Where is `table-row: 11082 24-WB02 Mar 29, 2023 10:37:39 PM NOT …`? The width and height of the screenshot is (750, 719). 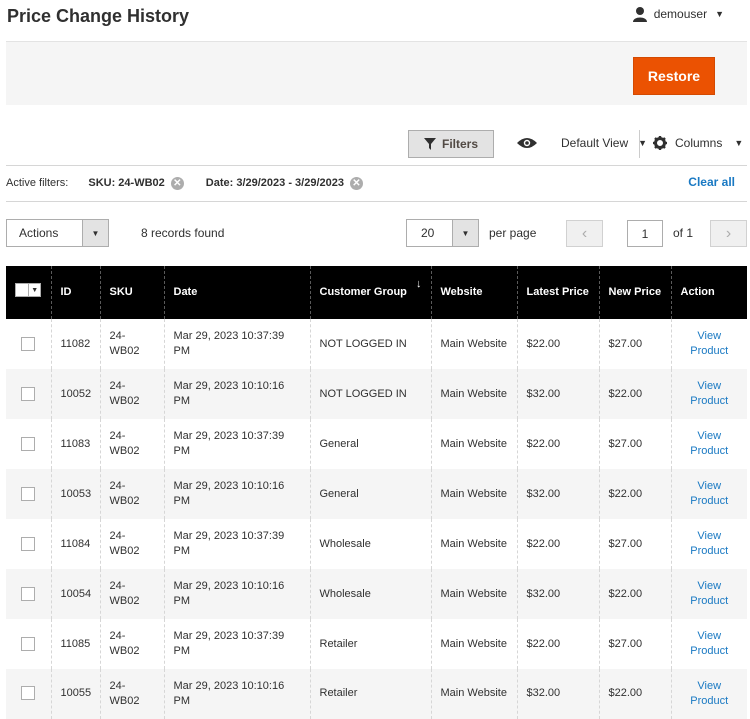 table-row: 11082 24-WB02 Mar 29, 2023 10:37:39 PM NOT … is located at coordinates (376, 344).